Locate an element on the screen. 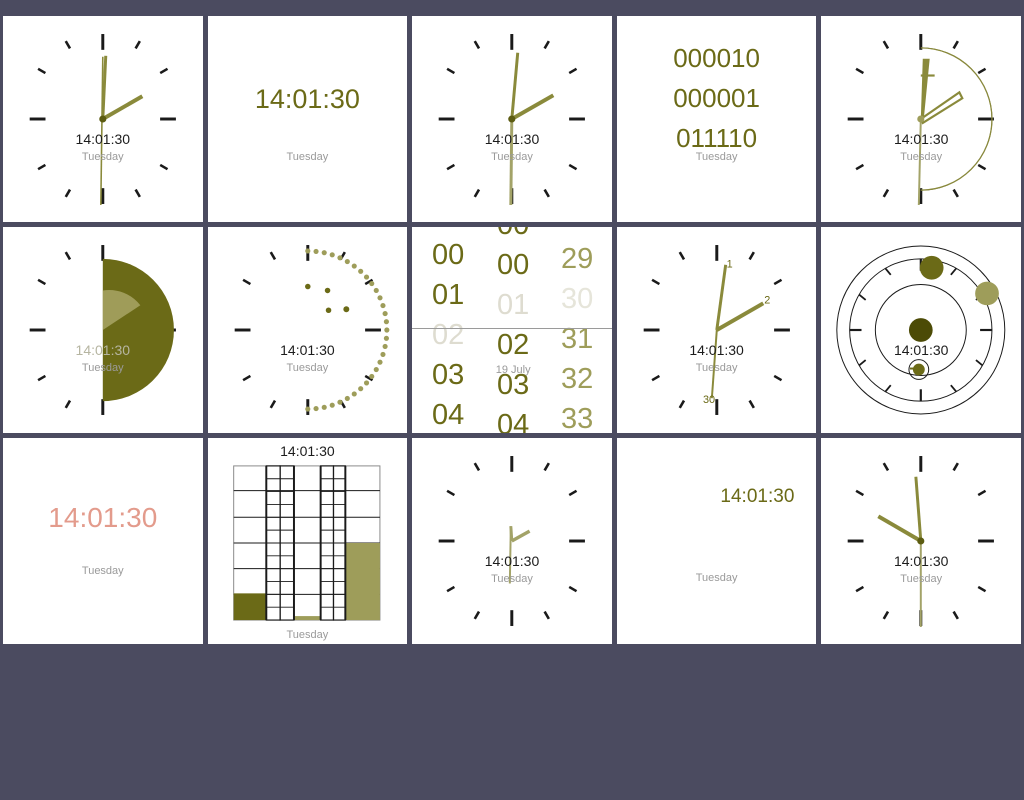 The width and height of the screenshot is (1024, 800). seconds-bar-fill is located at coordinates (362, 581).